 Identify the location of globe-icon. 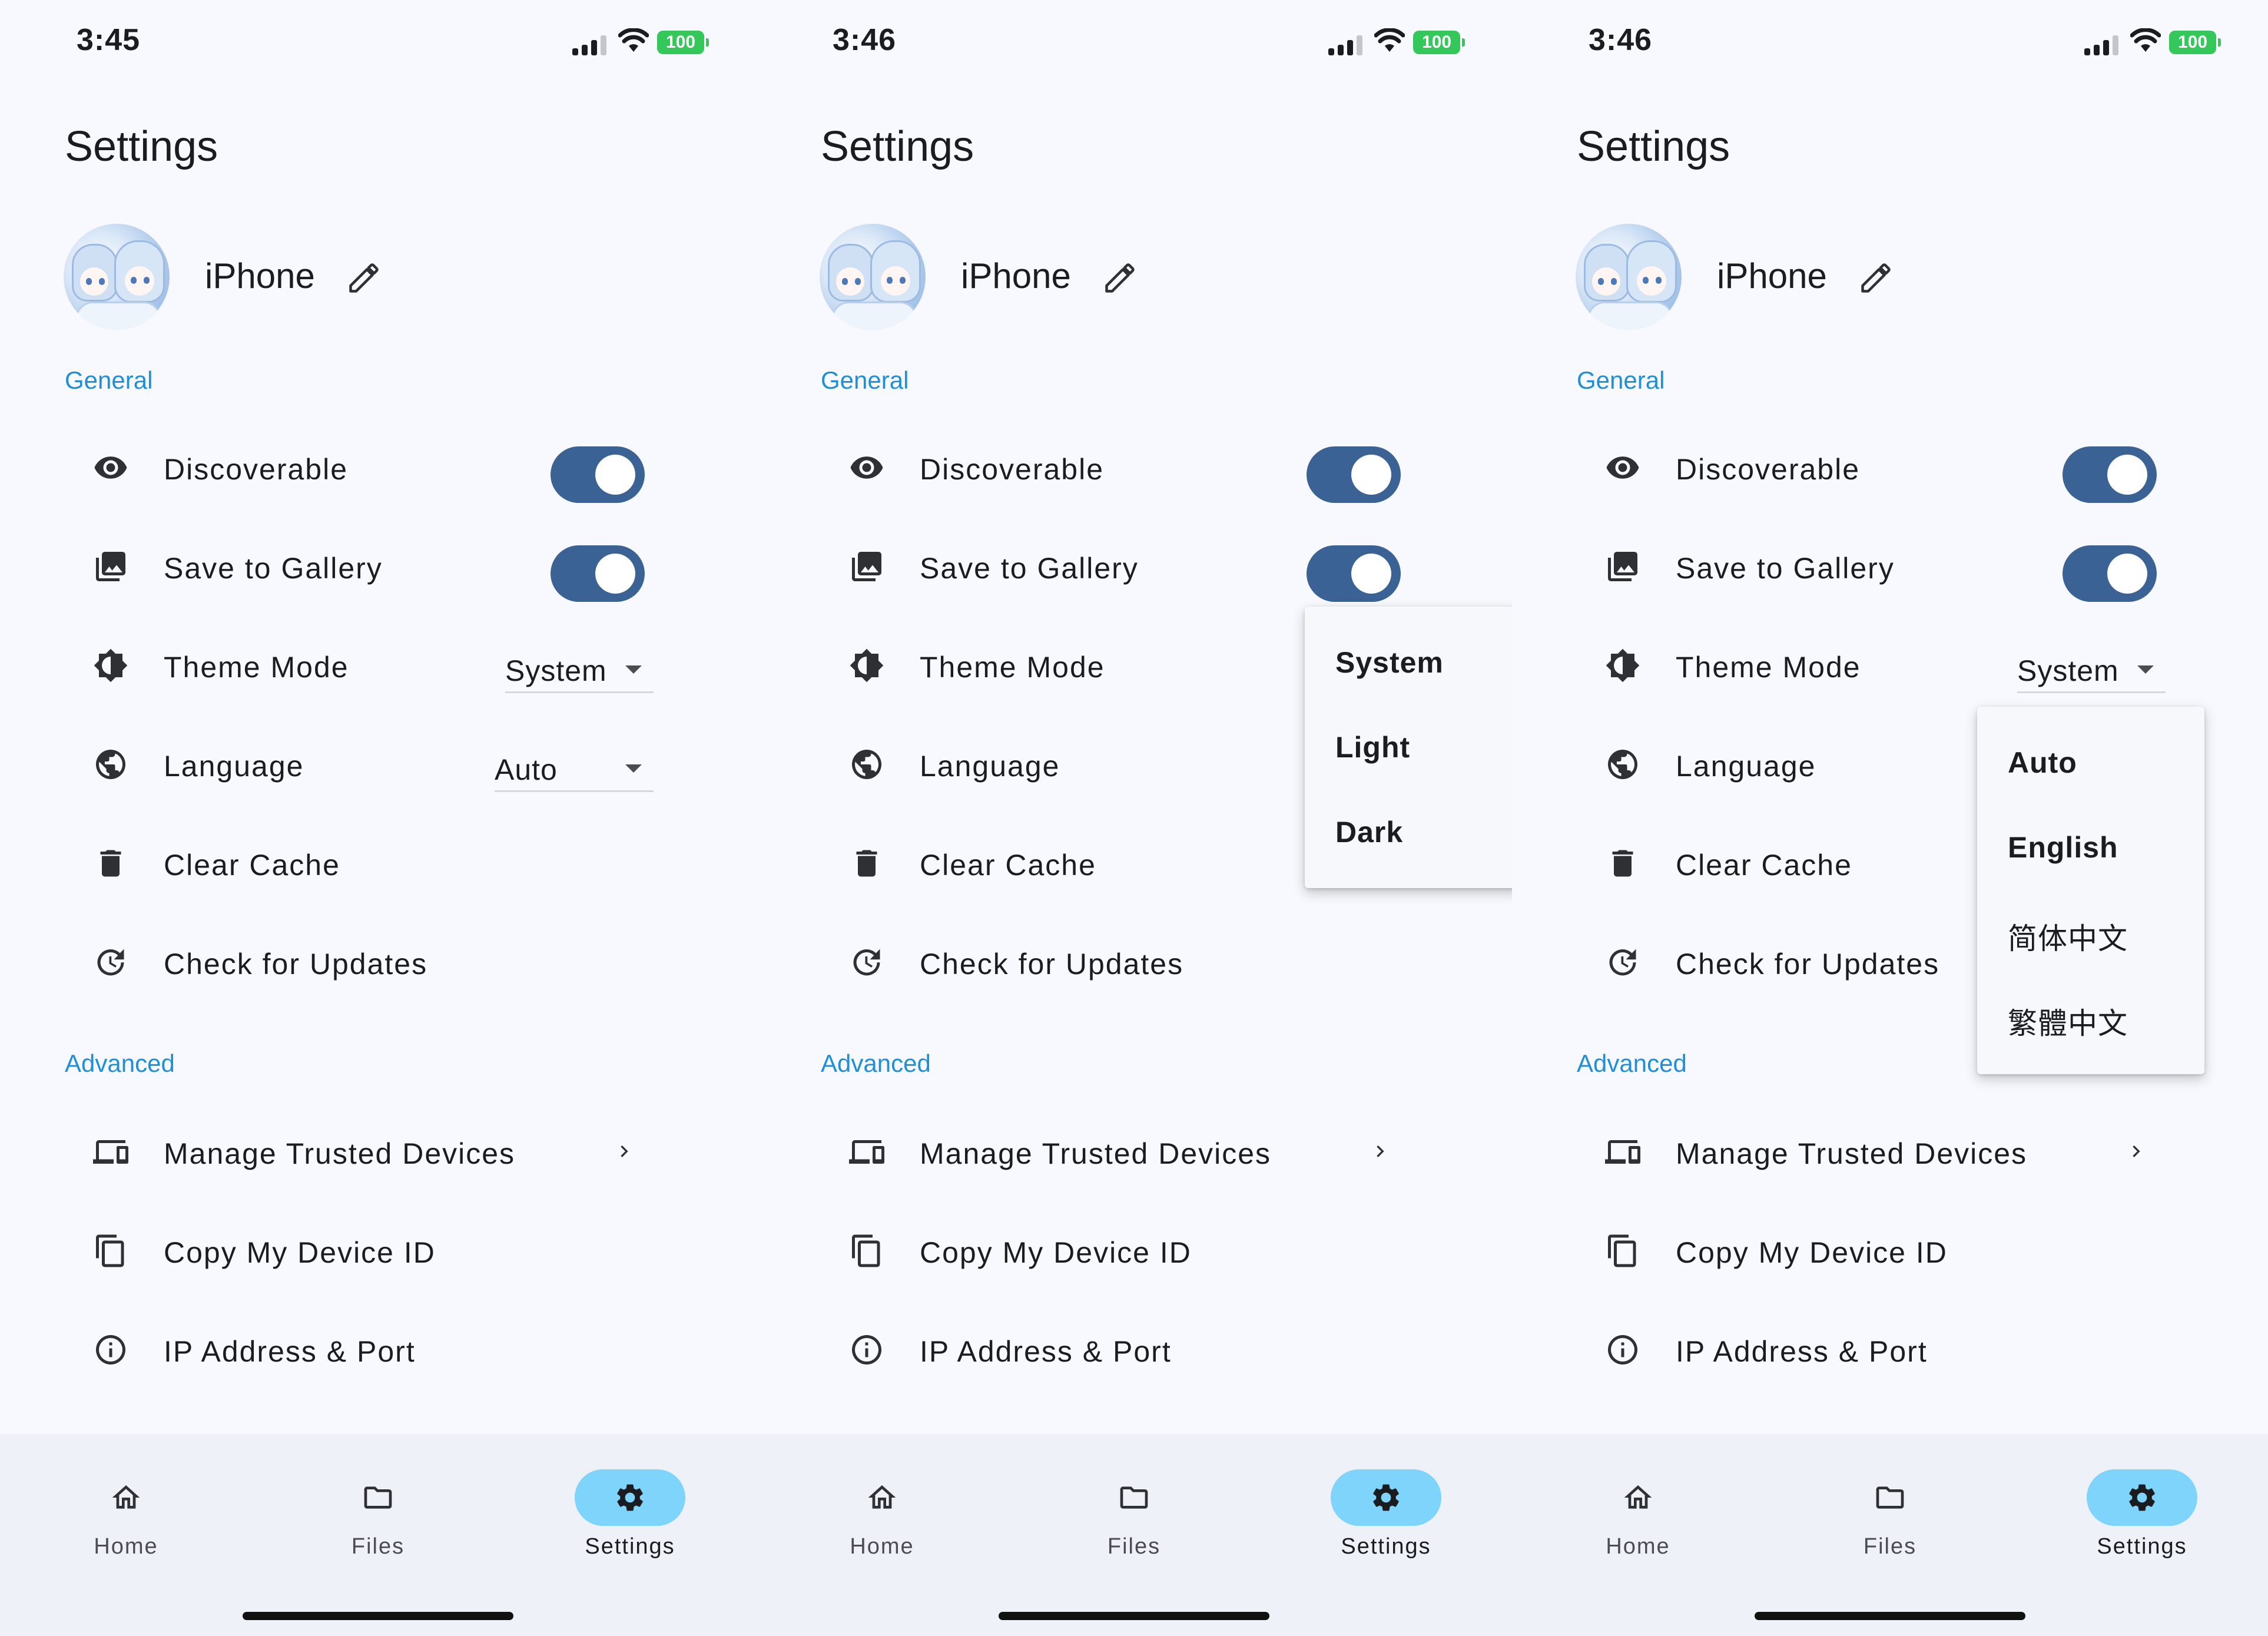
(1622, 764).